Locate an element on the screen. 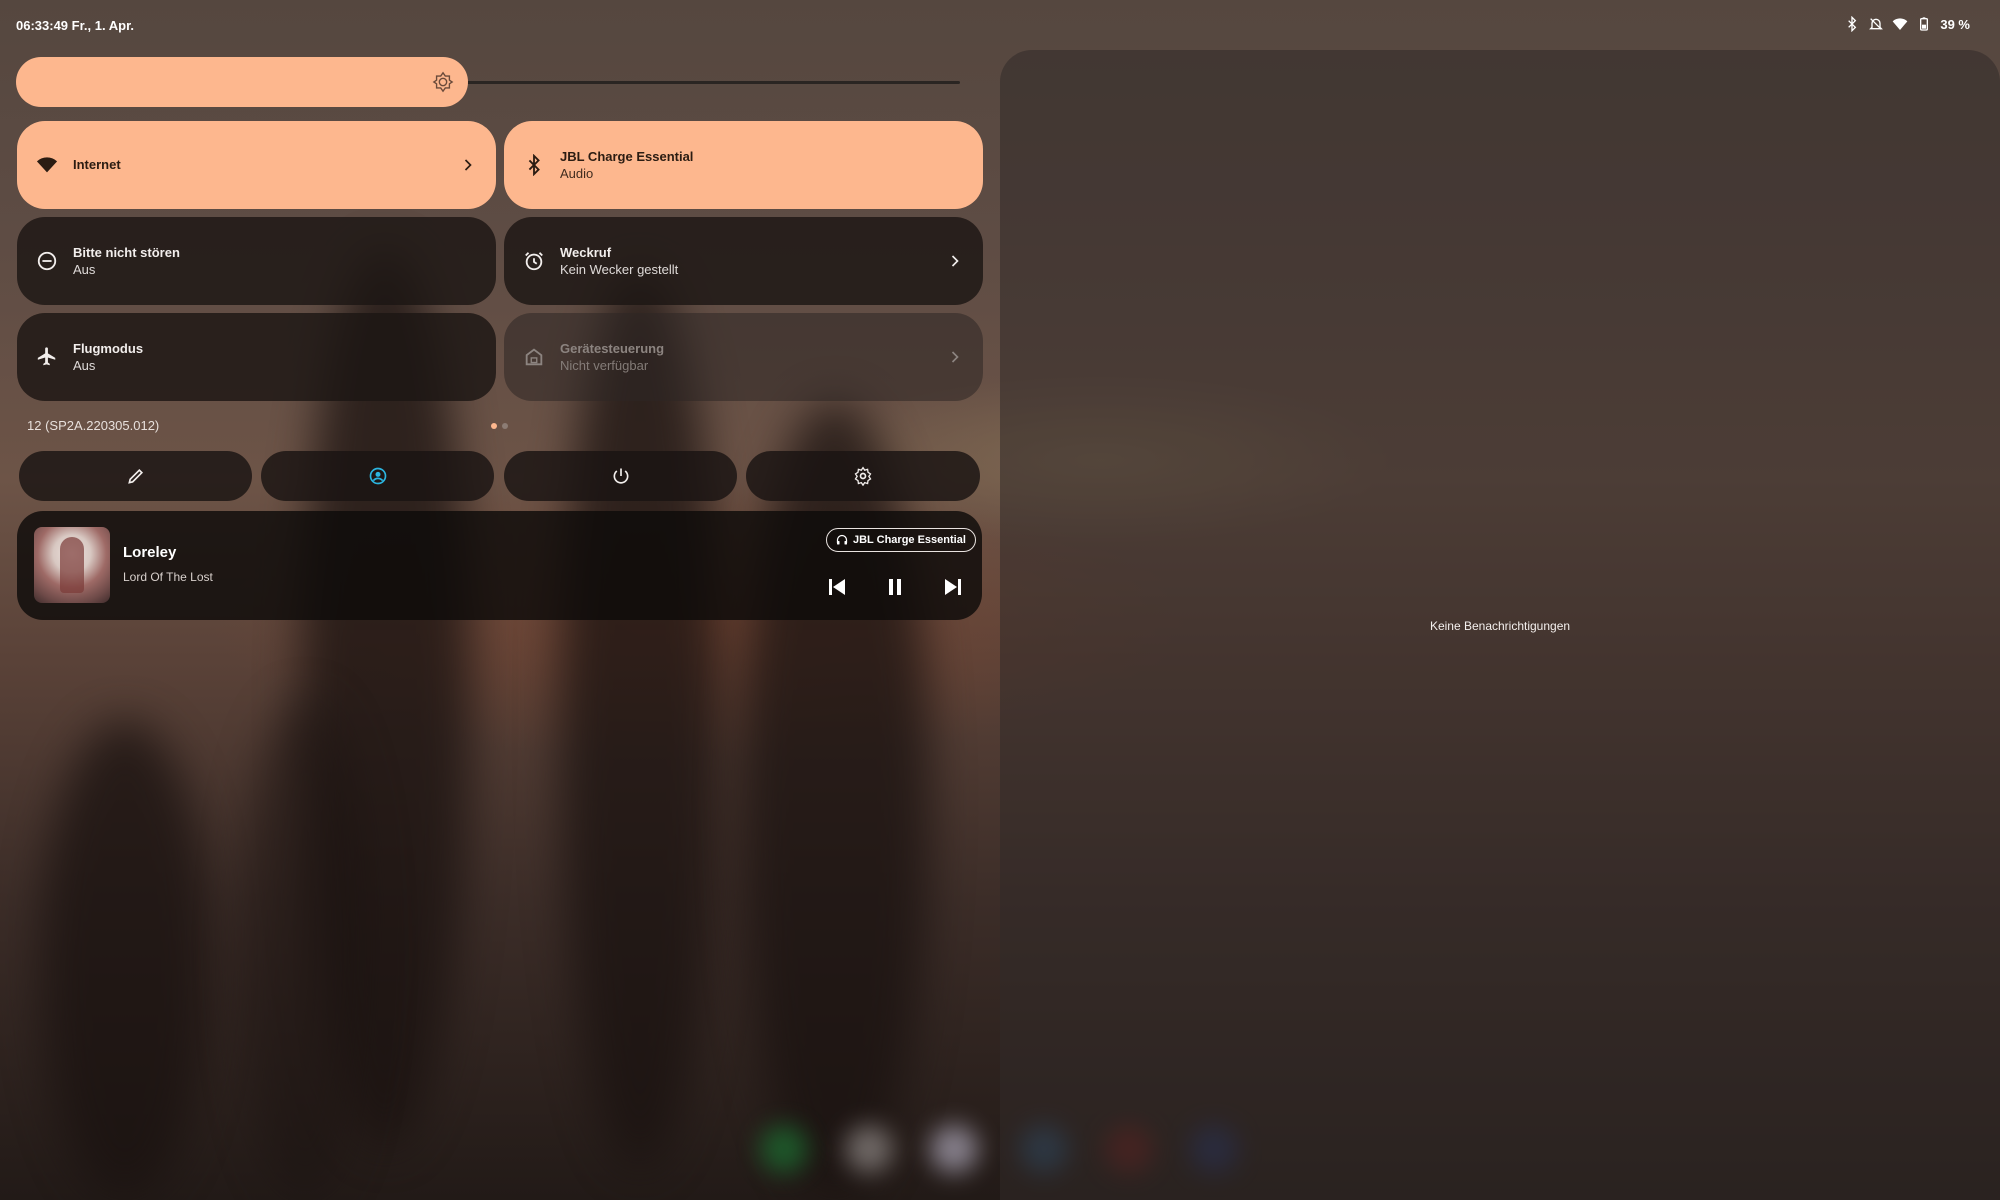  tile-do-not-disturb: Bitte nicht stören Aus is located at coordinates (256, 261).